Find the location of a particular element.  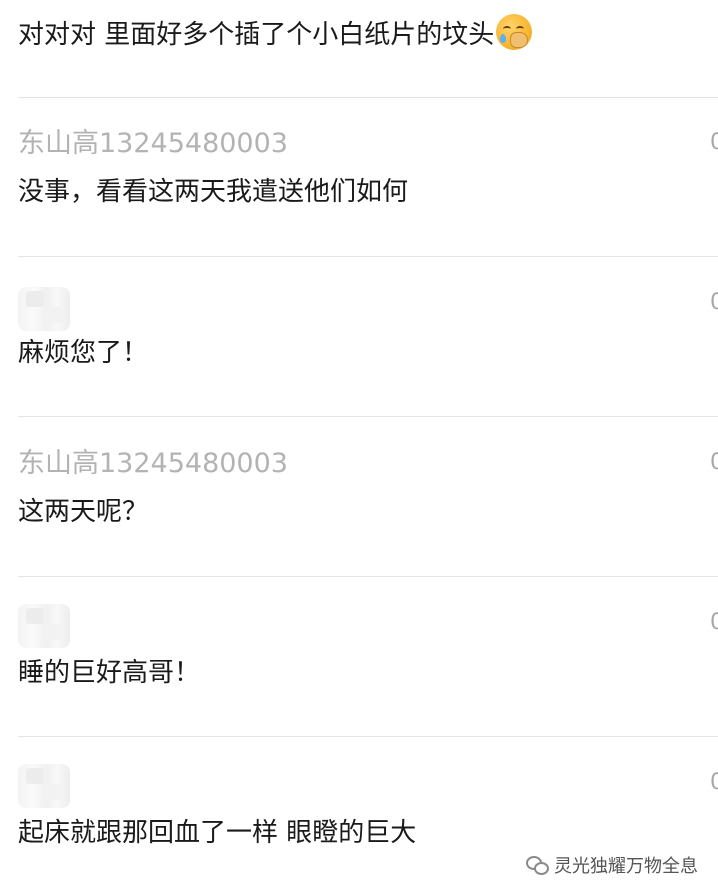

watermark: 灵光独耀万物全息 is located at coordinates (612, 865).